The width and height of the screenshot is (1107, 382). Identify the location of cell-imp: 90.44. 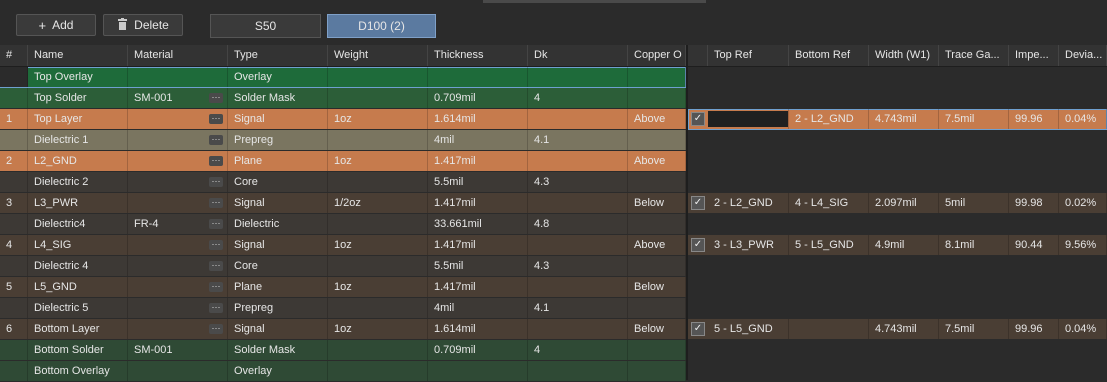
(1034, 245).